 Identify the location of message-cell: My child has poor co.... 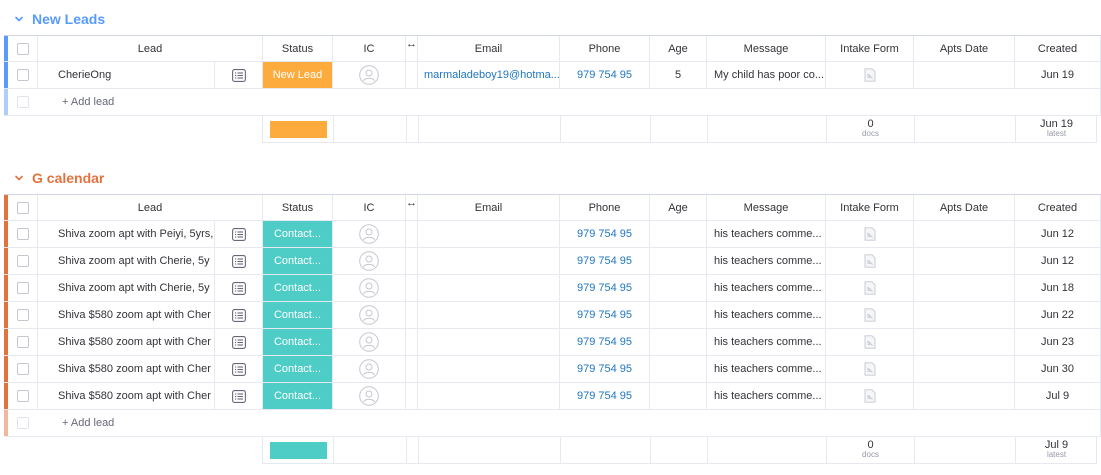
(765, 75).